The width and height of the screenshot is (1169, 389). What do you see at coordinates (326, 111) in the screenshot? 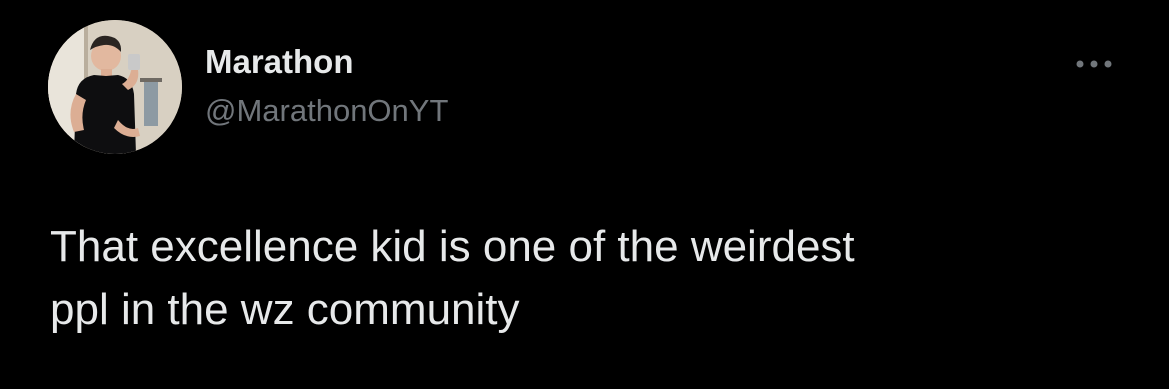
I see `author-handle: @MarathonOnYT` at bounding box center [326, 111].